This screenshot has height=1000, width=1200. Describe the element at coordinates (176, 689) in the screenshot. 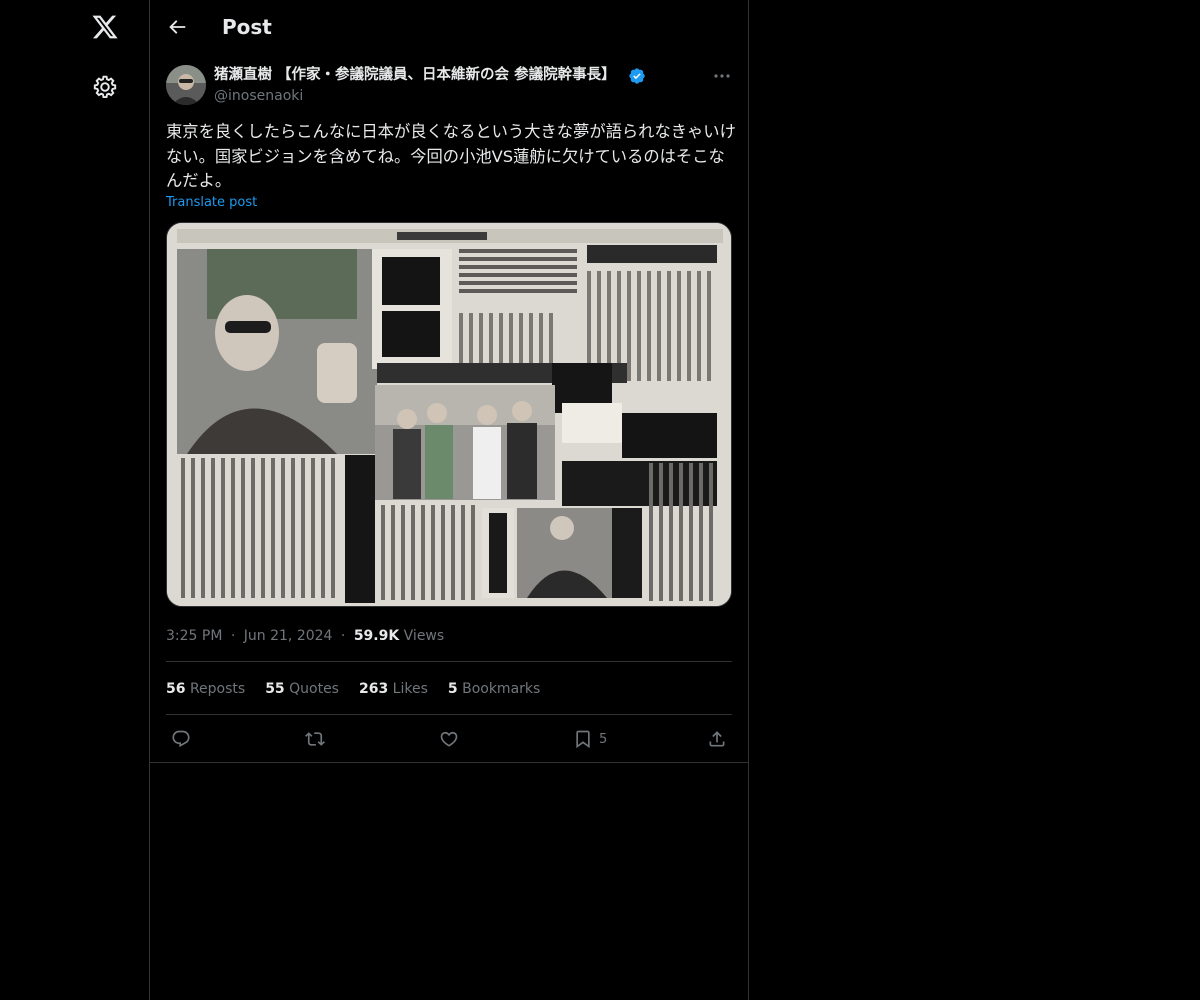

I see `reposts-count: 56` at that location.